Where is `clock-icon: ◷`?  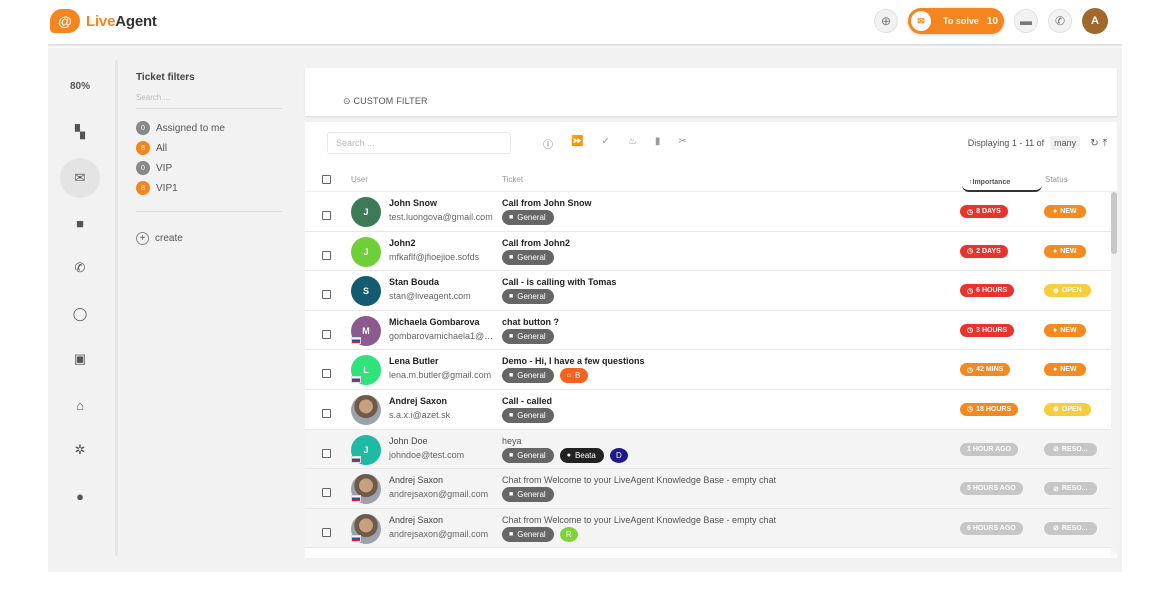 clock-icon: ◷ is located at coordinates (970, 252).